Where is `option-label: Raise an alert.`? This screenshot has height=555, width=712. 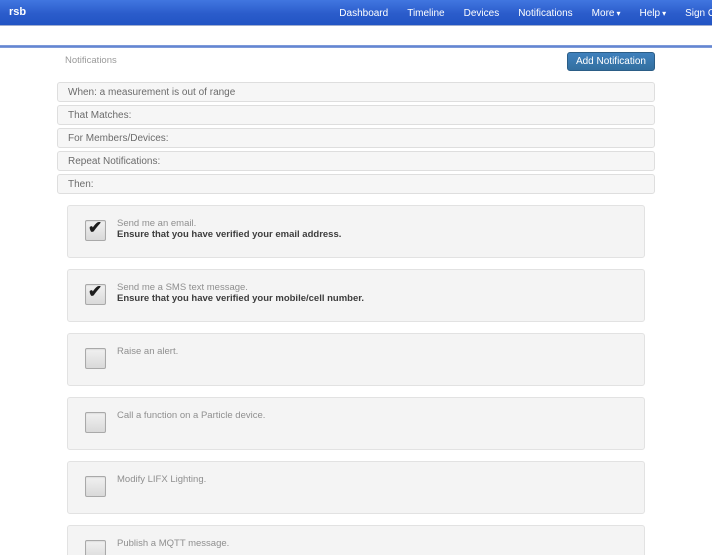 option-label: Raise an alert. is located at coordinates (148, 351).